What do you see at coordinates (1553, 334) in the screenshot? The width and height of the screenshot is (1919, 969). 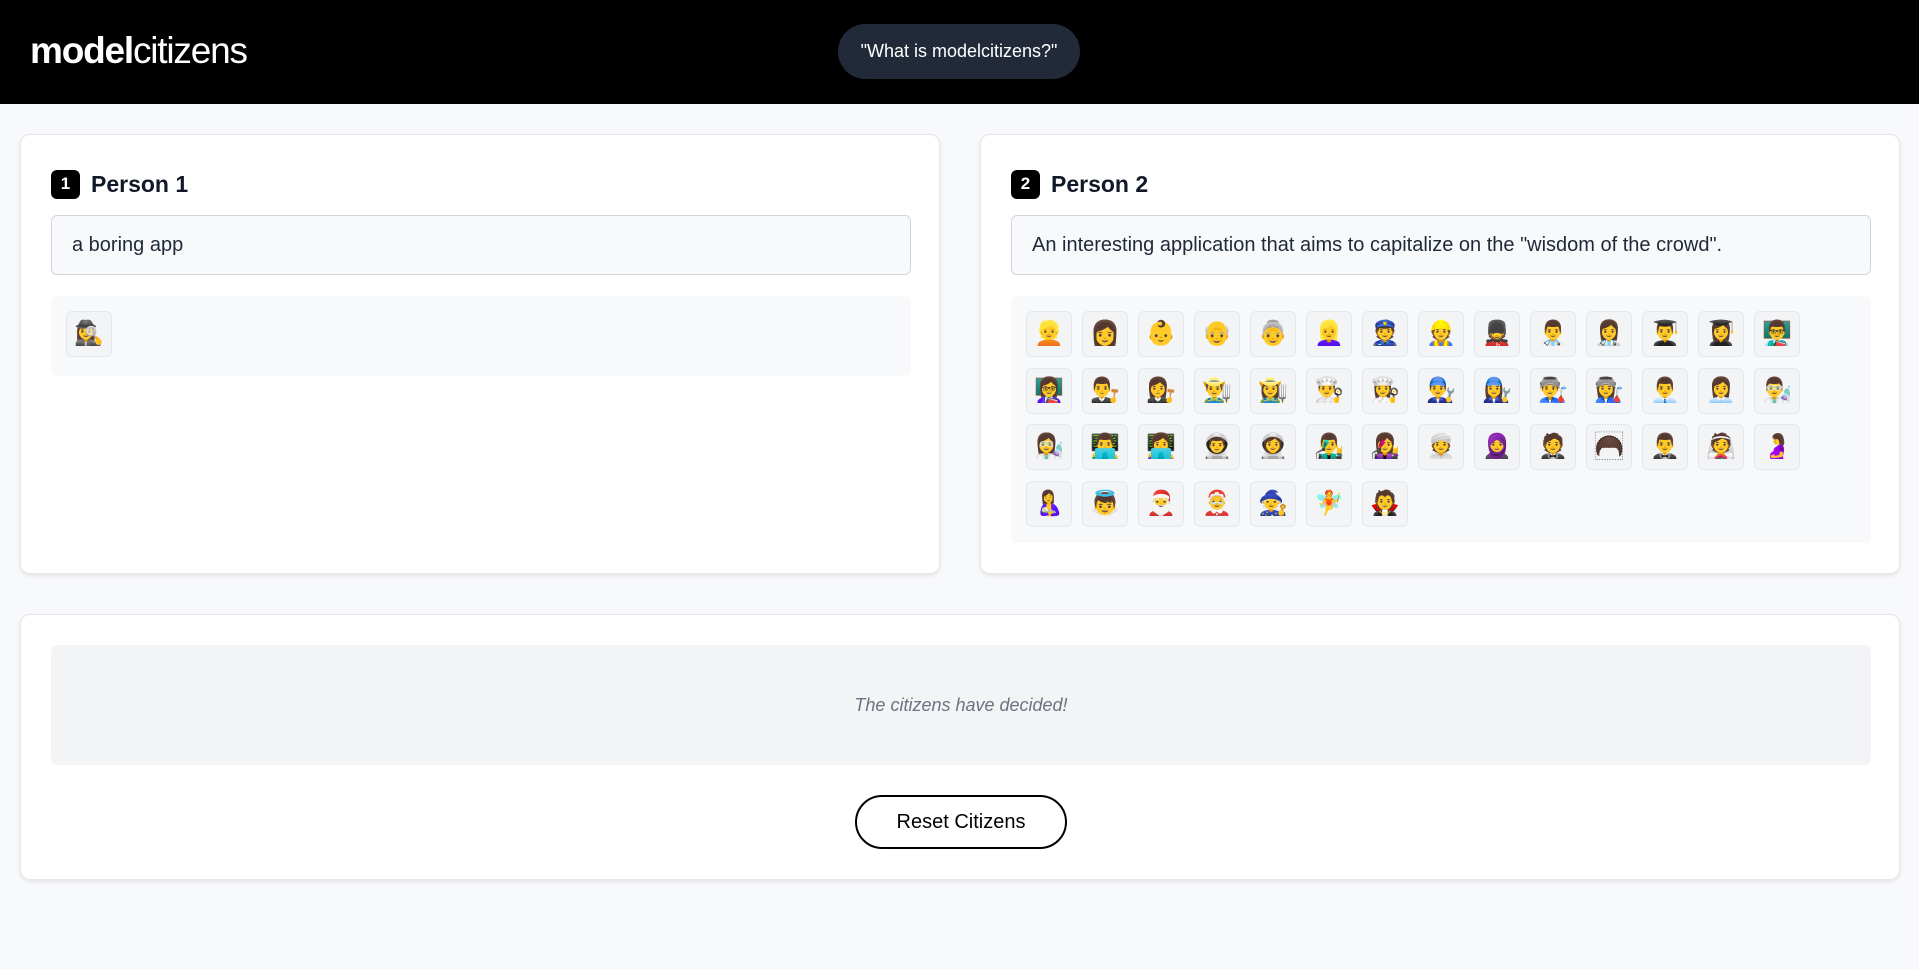 I see `citizen-avatar-icon: 👨‍⚕️` at bounding box center [1553, 334].